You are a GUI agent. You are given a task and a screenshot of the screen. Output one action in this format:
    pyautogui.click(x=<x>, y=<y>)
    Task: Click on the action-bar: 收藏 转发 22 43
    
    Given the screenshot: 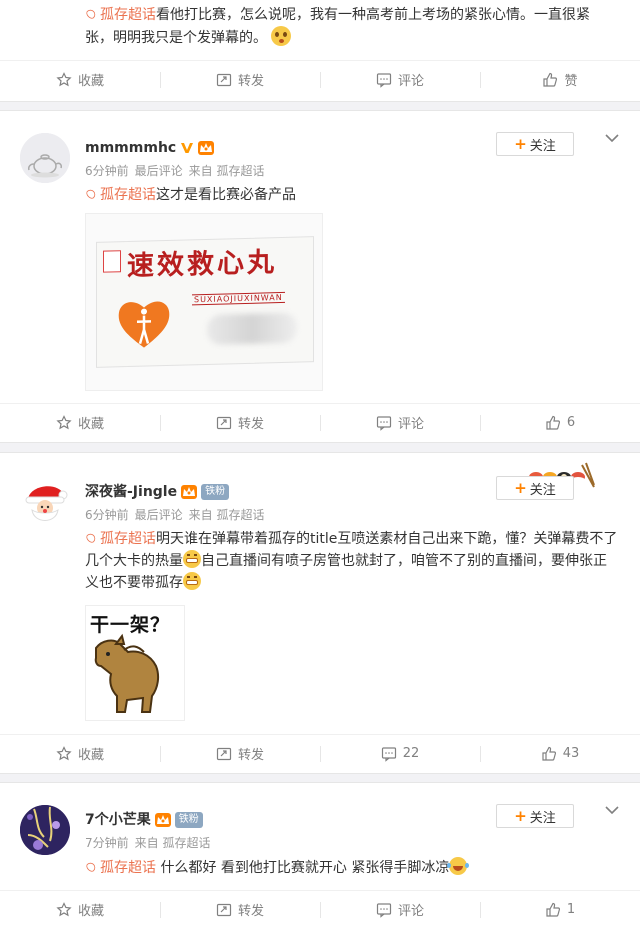 What is the action you would take?
    pyautogui.click(x=320, y=753)
    